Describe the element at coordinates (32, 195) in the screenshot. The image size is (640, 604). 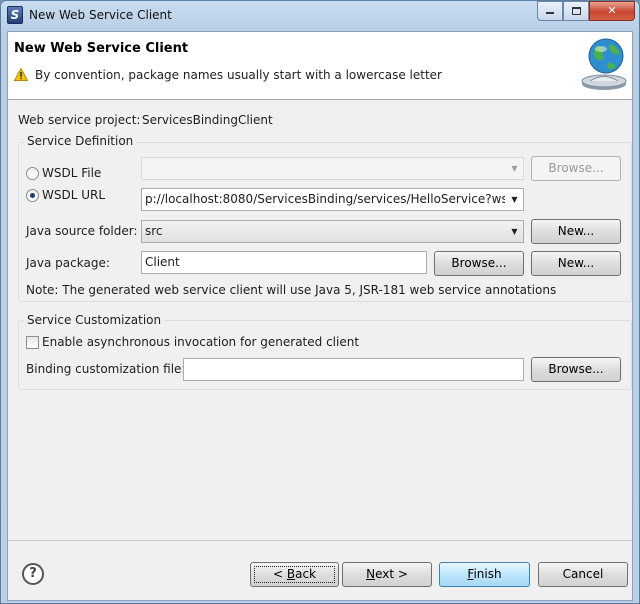
I see `wsdl-url-radio` at that location.